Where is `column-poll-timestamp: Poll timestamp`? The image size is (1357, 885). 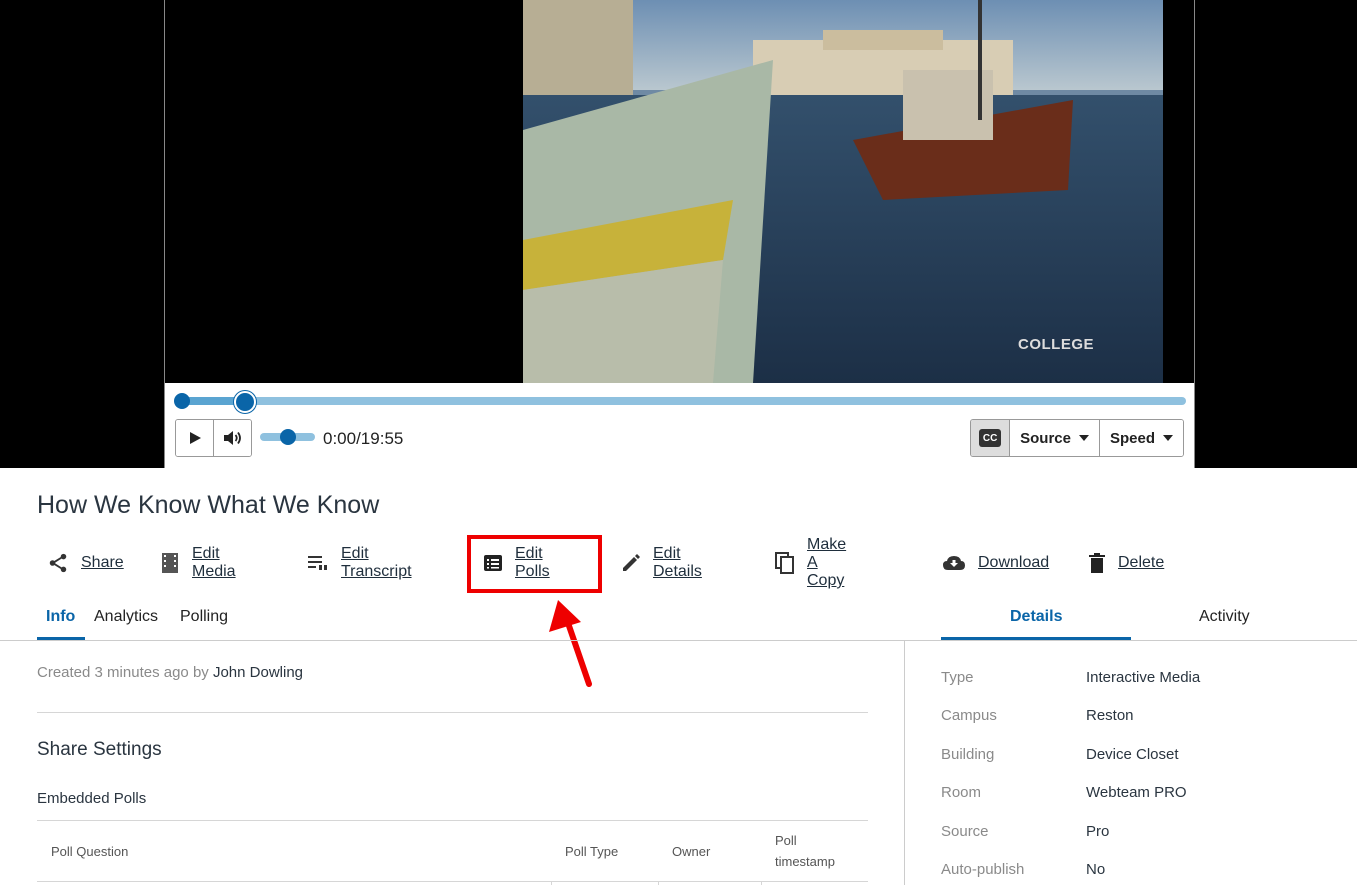
column-poll-timestamp: Poll timestamp is located at coordinates (815, 851).